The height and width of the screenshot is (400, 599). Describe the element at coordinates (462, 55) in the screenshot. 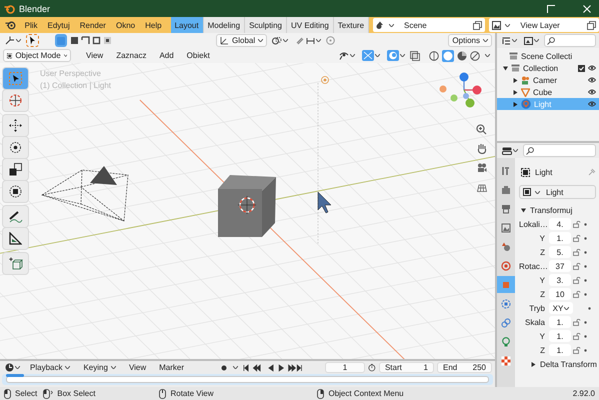

I see `material-shading-icon` at that location.